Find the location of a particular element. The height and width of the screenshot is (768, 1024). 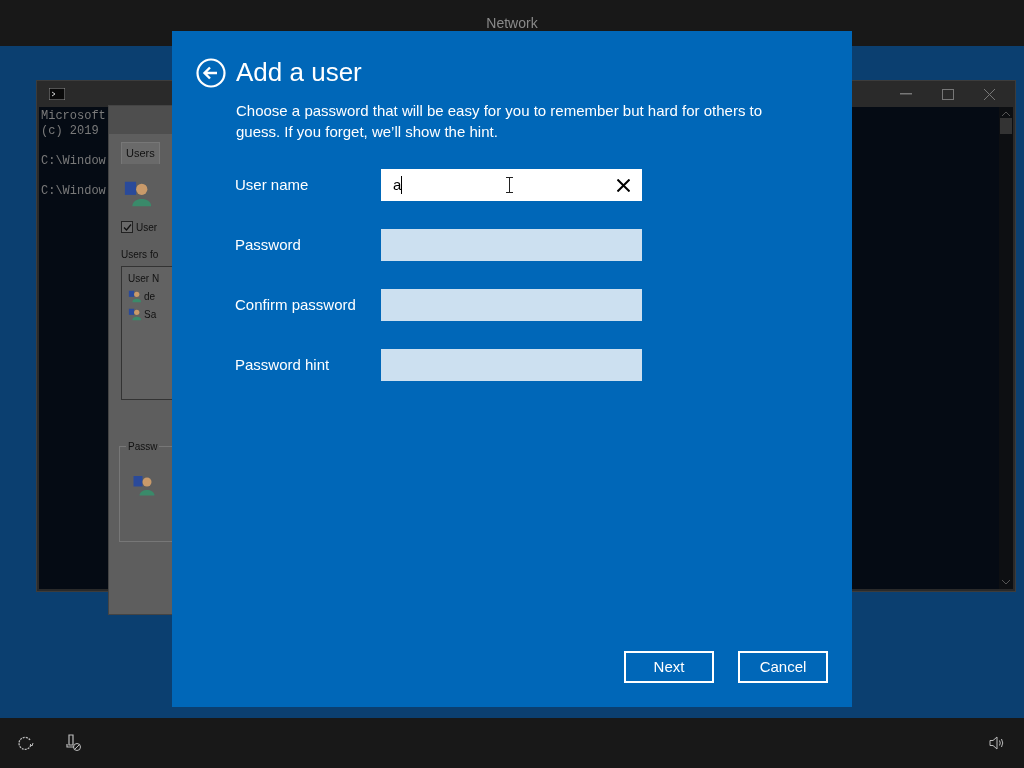

field-label: Password hint is located at coordinates (283, 364).